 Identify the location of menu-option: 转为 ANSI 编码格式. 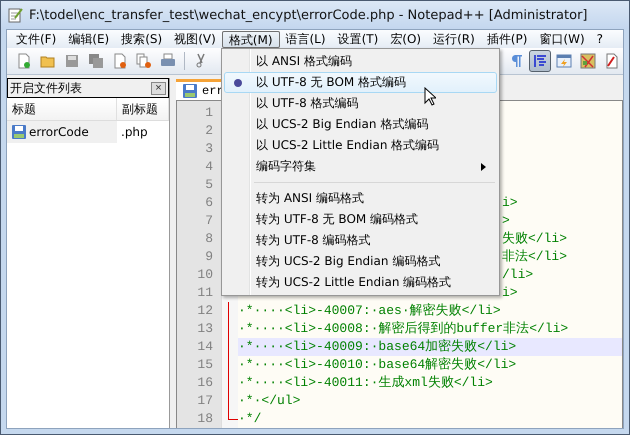
(360, 198).